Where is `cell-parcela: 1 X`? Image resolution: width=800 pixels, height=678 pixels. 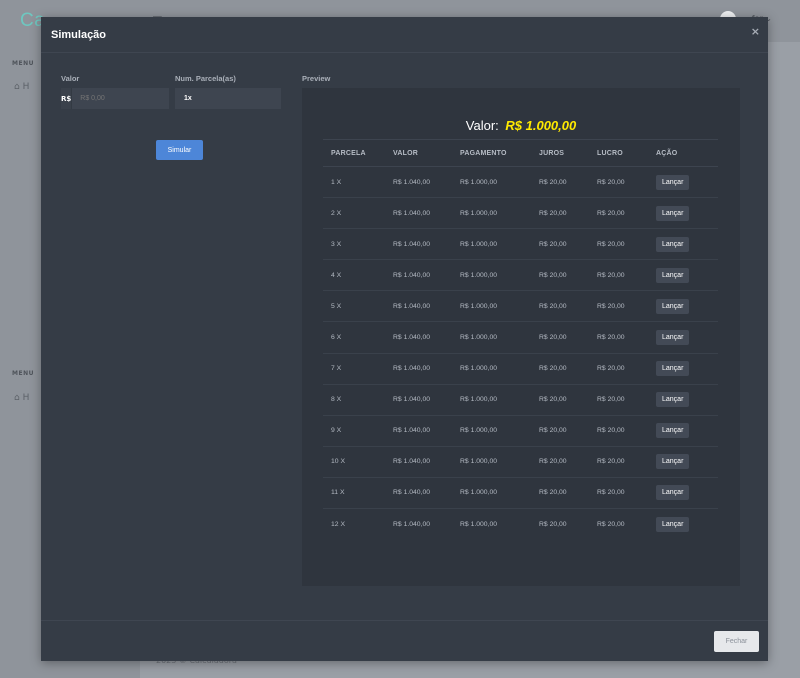
cell-parcela: 1 X is located at coordinates (354, 182).